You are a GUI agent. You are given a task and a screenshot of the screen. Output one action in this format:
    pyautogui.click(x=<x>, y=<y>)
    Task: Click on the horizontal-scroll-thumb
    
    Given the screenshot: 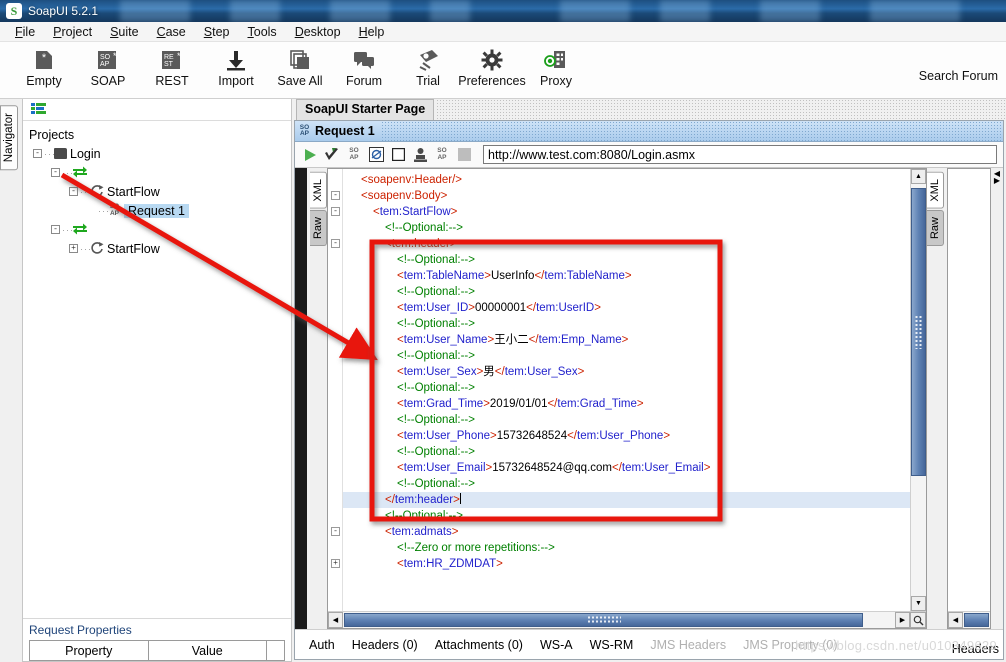 What is the action you would take?
    pyautogui.click(x=603, y=620)
    